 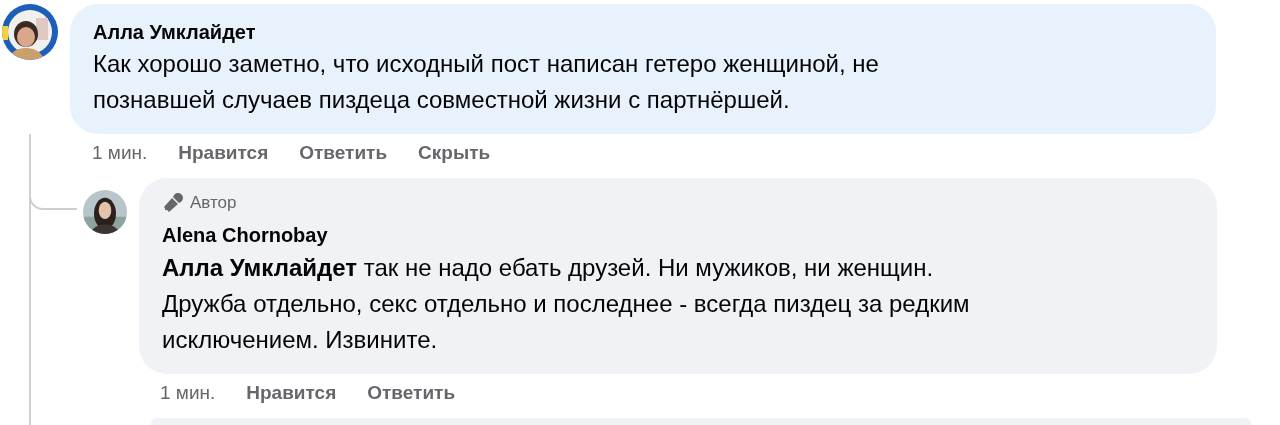 What do you see at coordinates (454, 153) in the screenshot?
I see `action-link: Скрыть` at bounding box center [454, 153].